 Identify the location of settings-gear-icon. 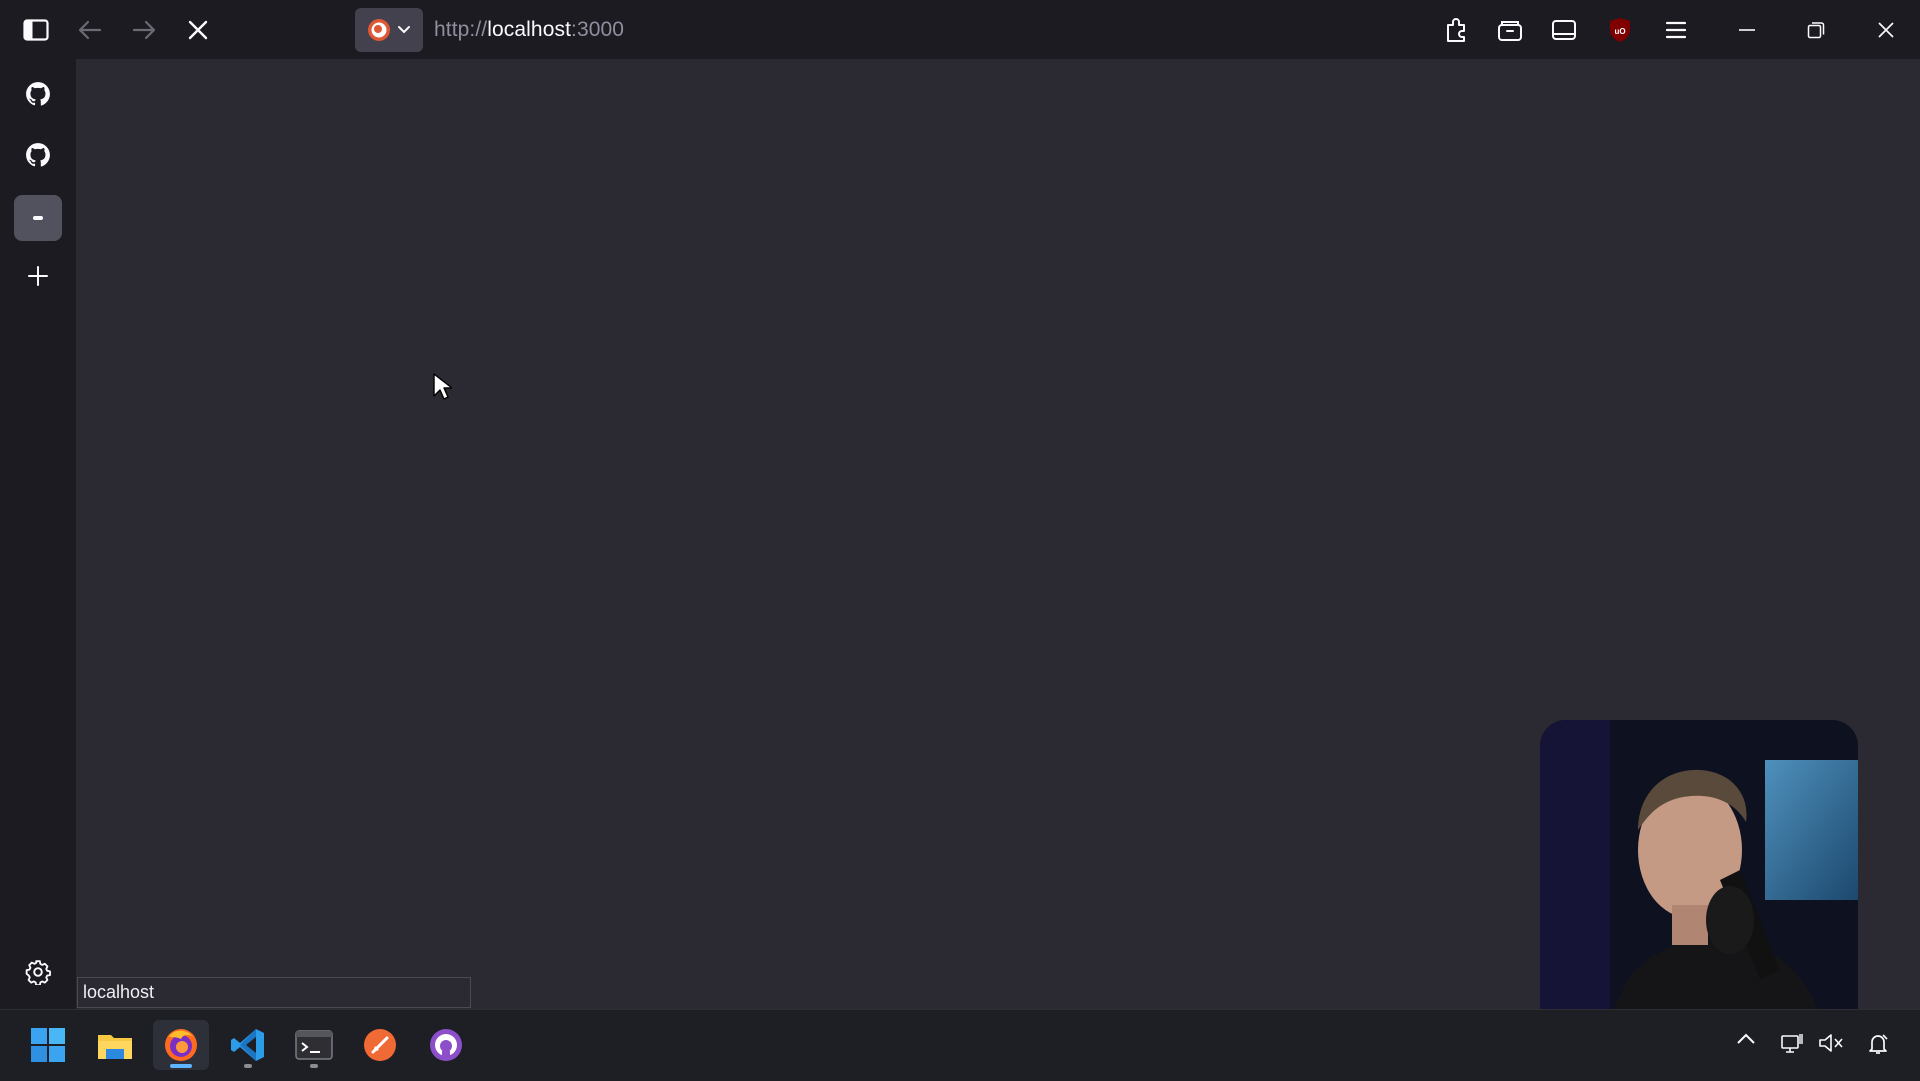
(38, 972).